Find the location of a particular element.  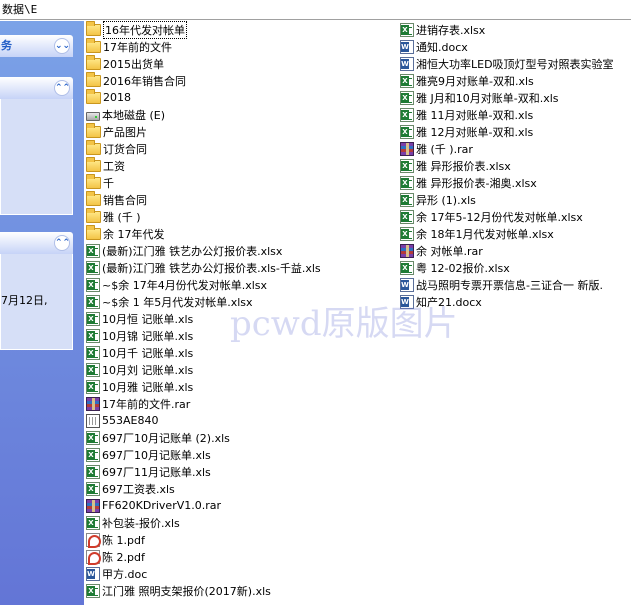

file-item: 千 is located at coordinates (203, 182).